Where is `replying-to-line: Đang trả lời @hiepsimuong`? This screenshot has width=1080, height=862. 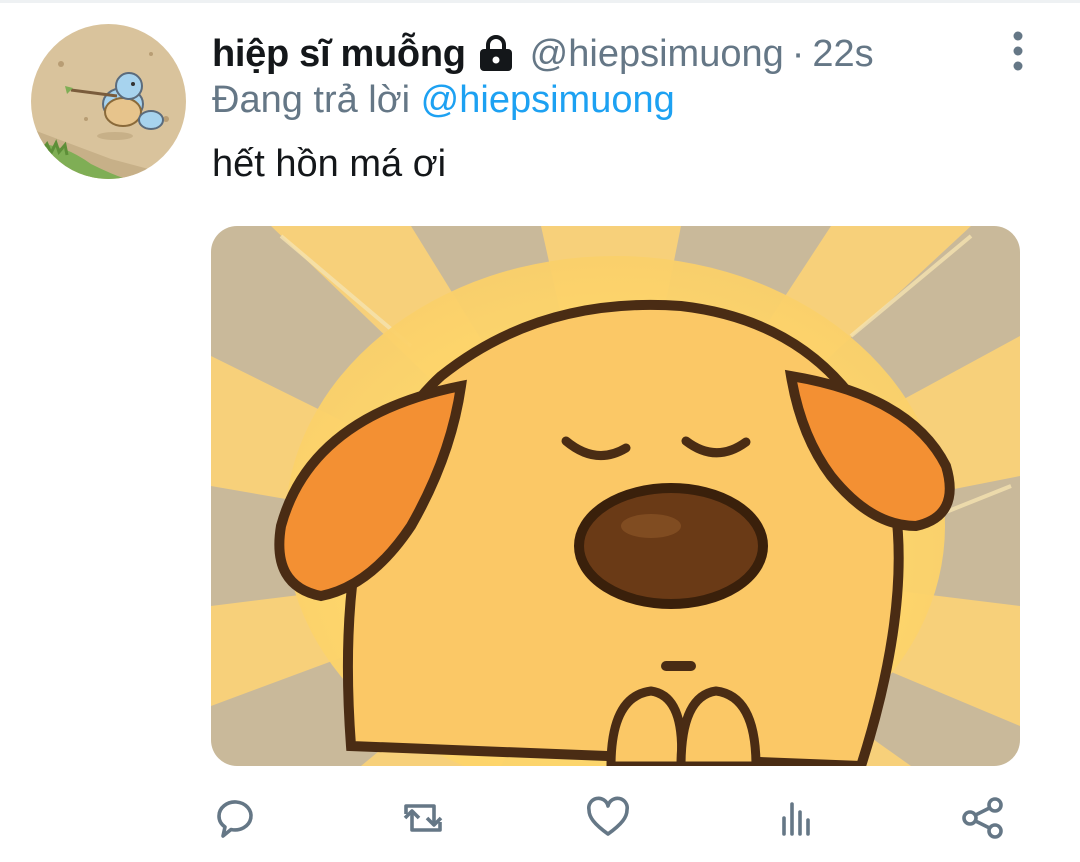
replying-to-line: Đang trả lời @hiepsimuong is located at coordinates (443, 100).